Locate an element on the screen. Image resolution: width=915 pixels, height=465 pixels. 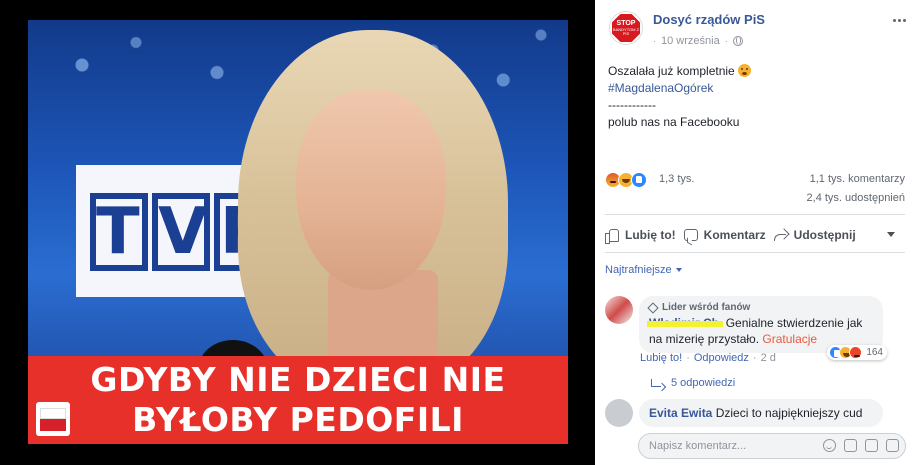
reaction-count: 1,3 tys. is located at coordinates (676, 179).